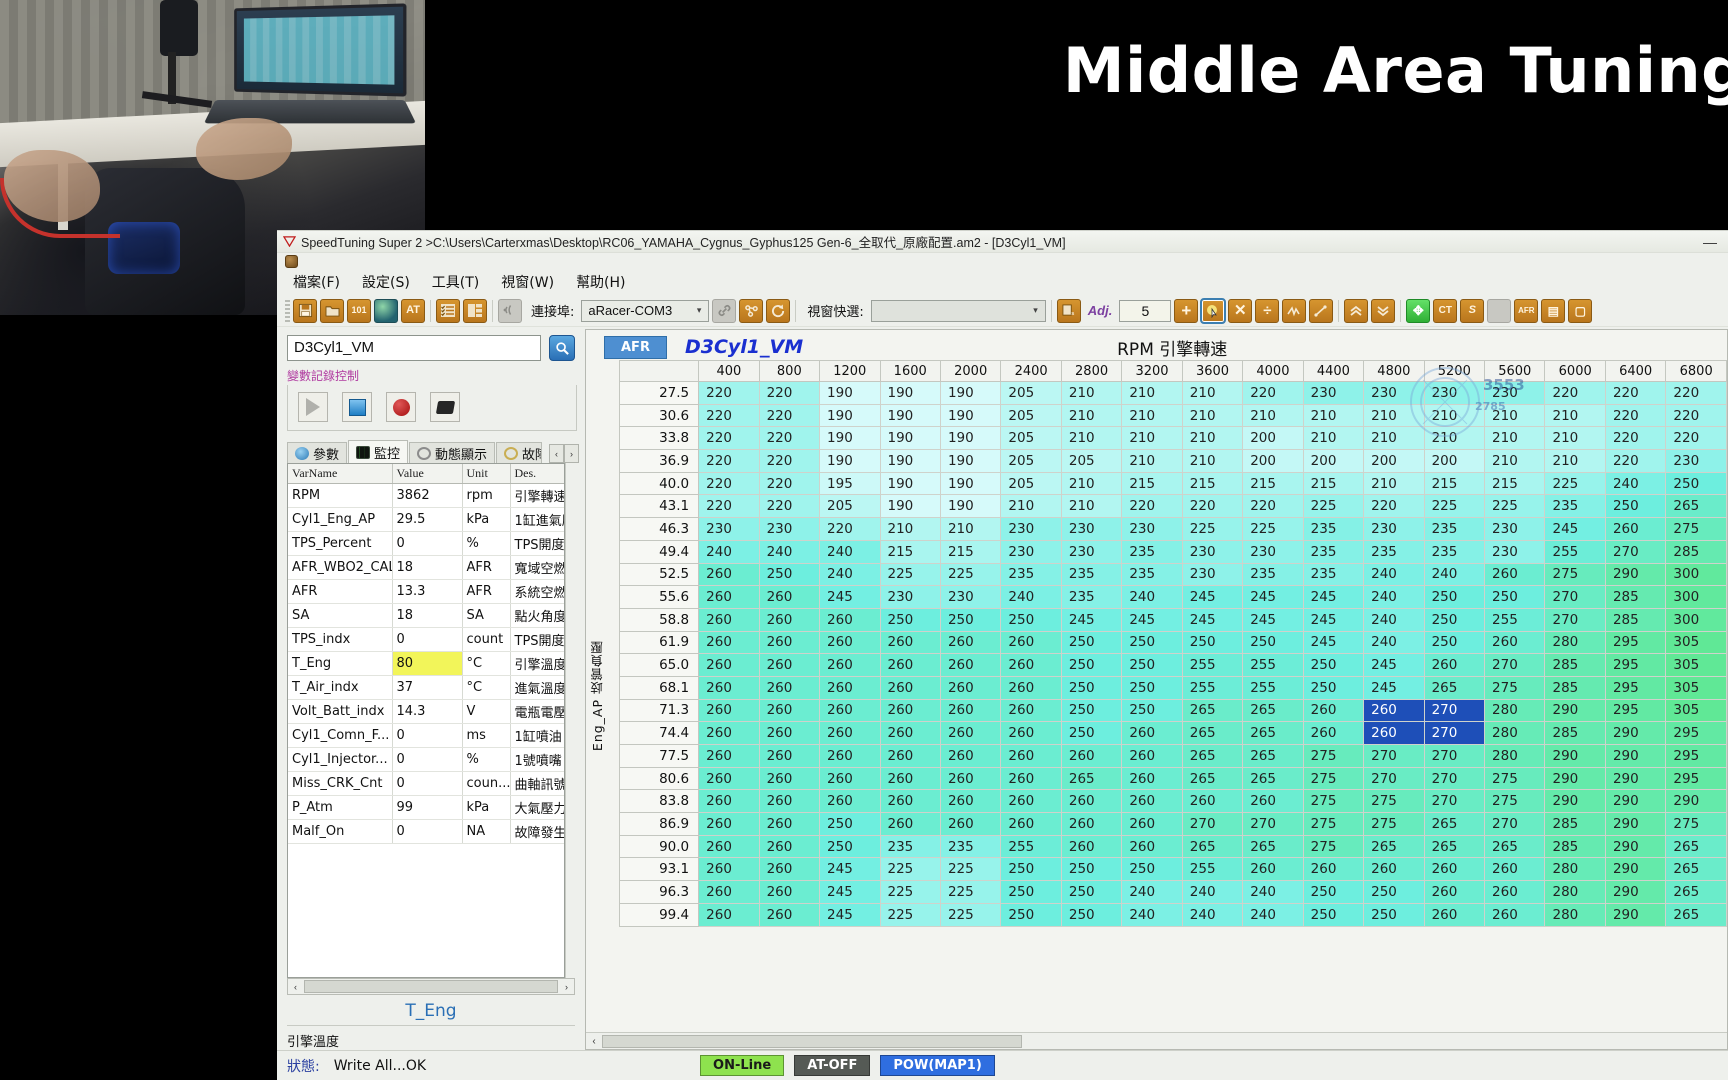 This screenshot has width=1728, height=1080. Describe the element at coordinates (448, 310) in the screenshot. I see `checklist-button` at that location.